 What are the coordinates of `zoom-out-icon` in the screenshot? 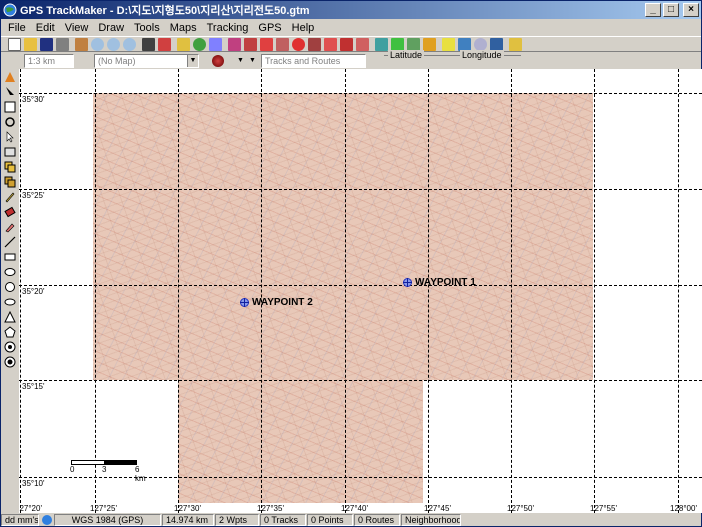 It's located at (129, 44).